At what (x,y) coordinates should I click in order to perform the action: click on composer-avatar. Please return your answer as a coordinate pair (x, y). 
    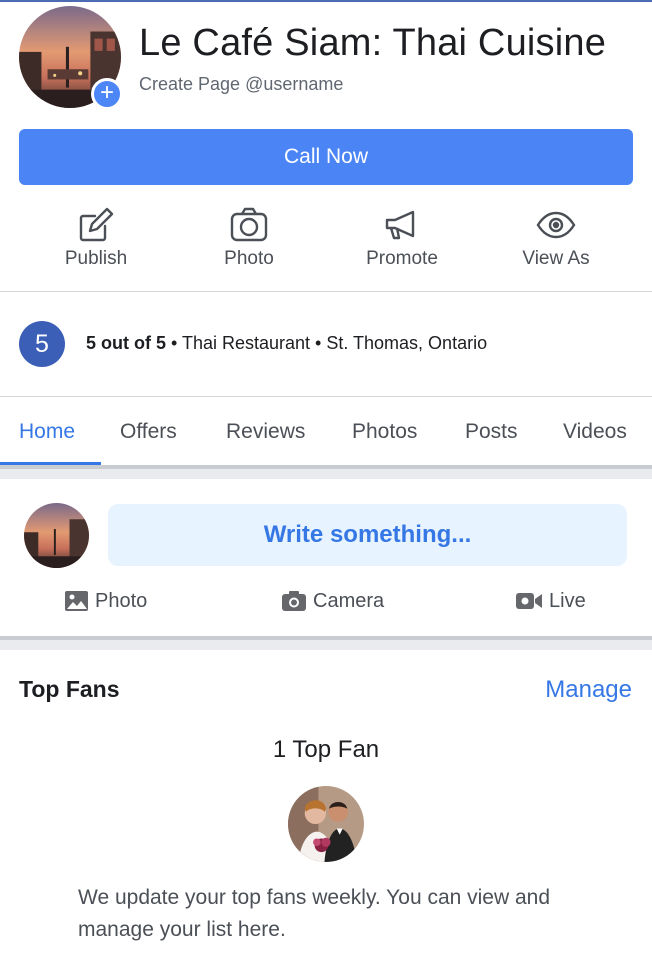
    Looking at the image, I should click on (56, 535).